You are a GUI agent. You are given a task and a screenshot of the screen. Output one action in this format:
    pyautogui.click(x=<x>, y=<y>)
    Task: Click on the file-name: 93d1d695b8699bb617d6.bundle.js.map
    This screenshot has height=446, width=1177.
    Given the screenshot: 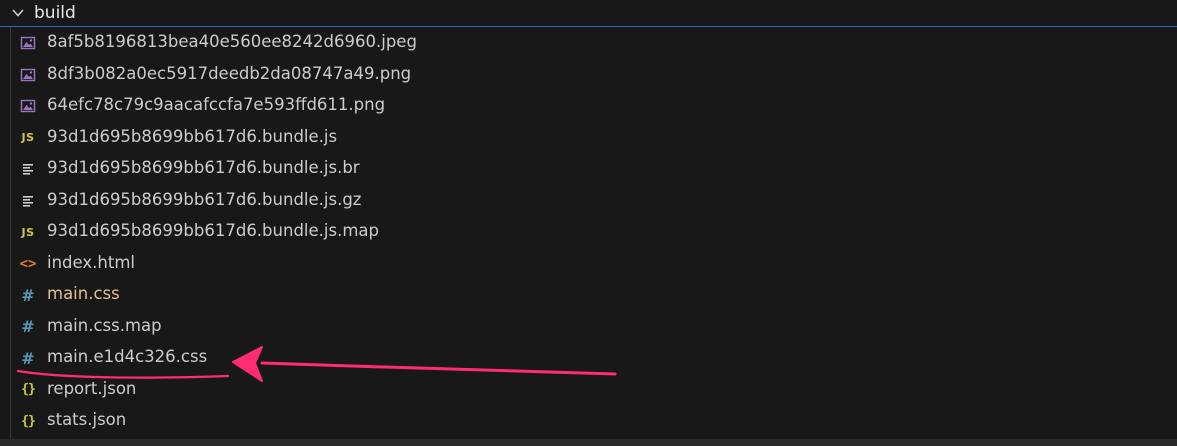 What is the action you would take?
    pyautogui.click(x=213, y=230)
    